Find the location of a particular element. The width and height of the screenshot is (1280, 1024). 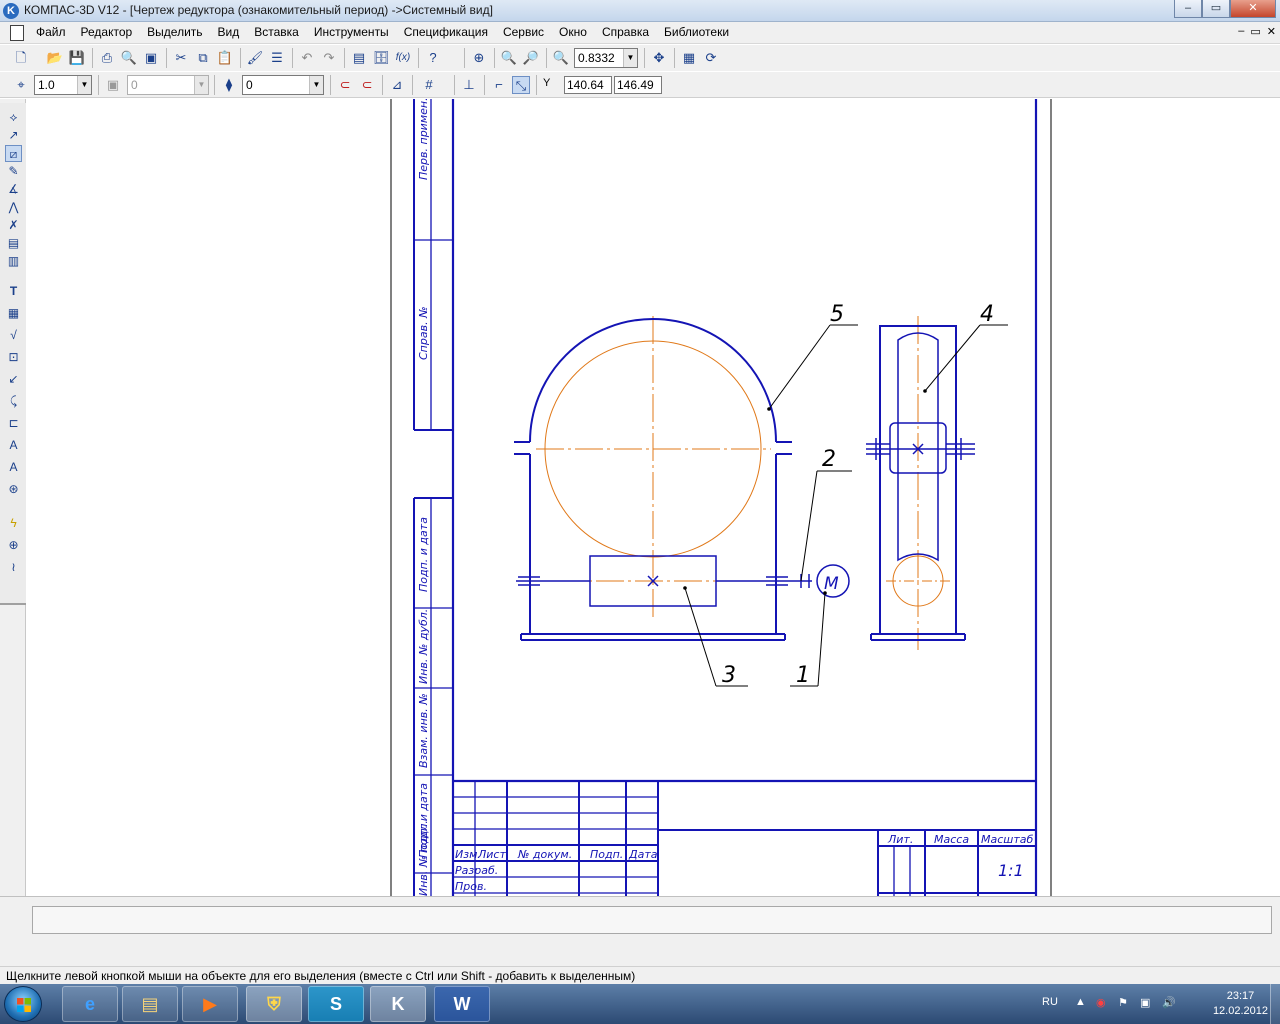

edit-tools-icon: ✎ is located at coordinates (13, 171).